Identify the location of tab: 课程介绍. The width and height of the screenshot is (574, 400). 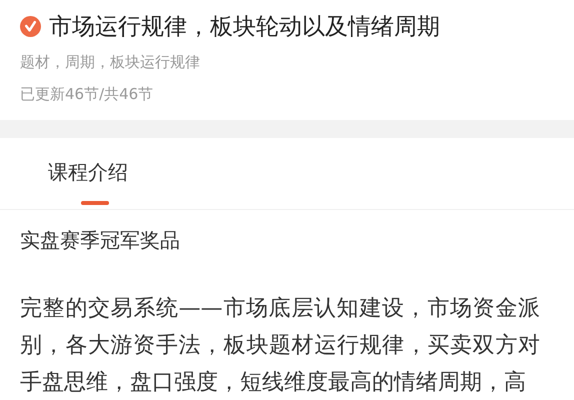
(88, 181).